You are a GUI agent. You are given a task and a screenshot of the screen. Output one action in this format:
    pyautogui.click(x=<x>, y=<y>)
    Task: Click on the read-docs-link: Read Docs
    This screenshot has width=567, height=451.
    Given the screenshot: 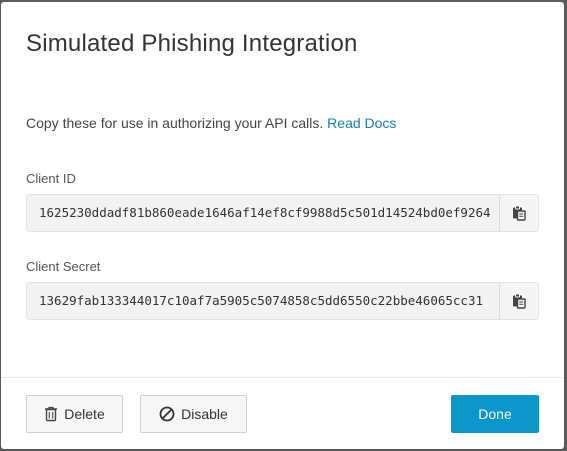 What is the action you would take?
    pyautogui.click(x=361, y=123)
    